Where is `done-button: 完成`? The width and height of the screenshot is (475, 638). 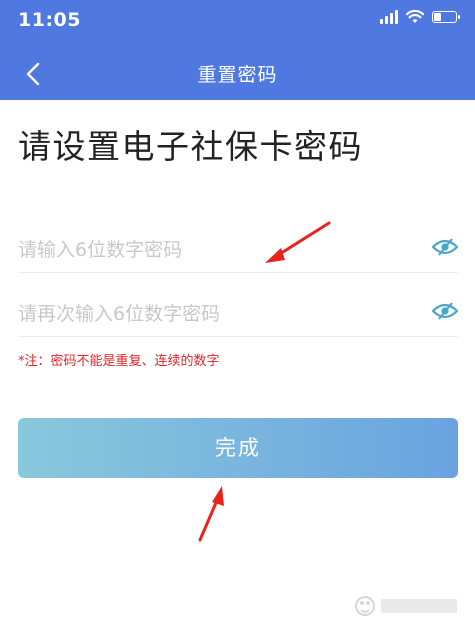 done-button: 完成 is located at coordinates (238, 448).